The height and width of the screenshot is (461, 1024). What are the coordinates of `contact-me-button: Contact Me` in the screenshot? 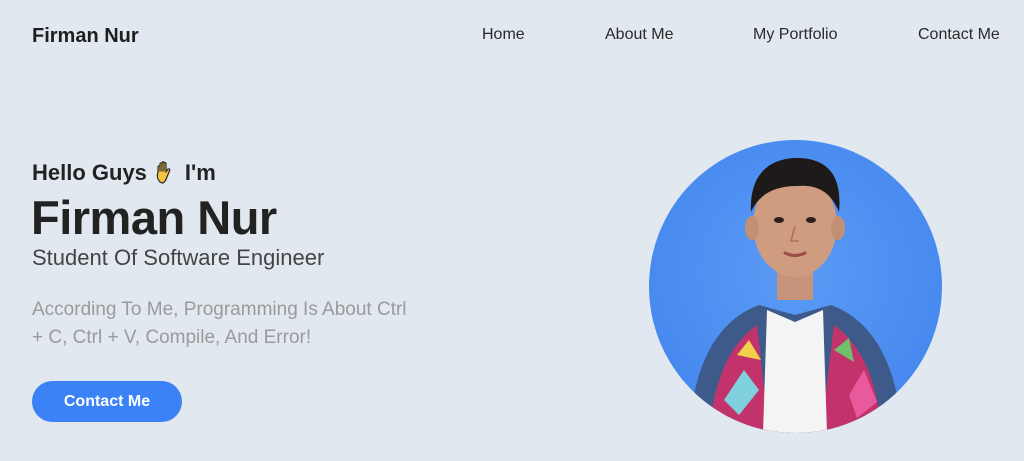 It's located at (107, 401).